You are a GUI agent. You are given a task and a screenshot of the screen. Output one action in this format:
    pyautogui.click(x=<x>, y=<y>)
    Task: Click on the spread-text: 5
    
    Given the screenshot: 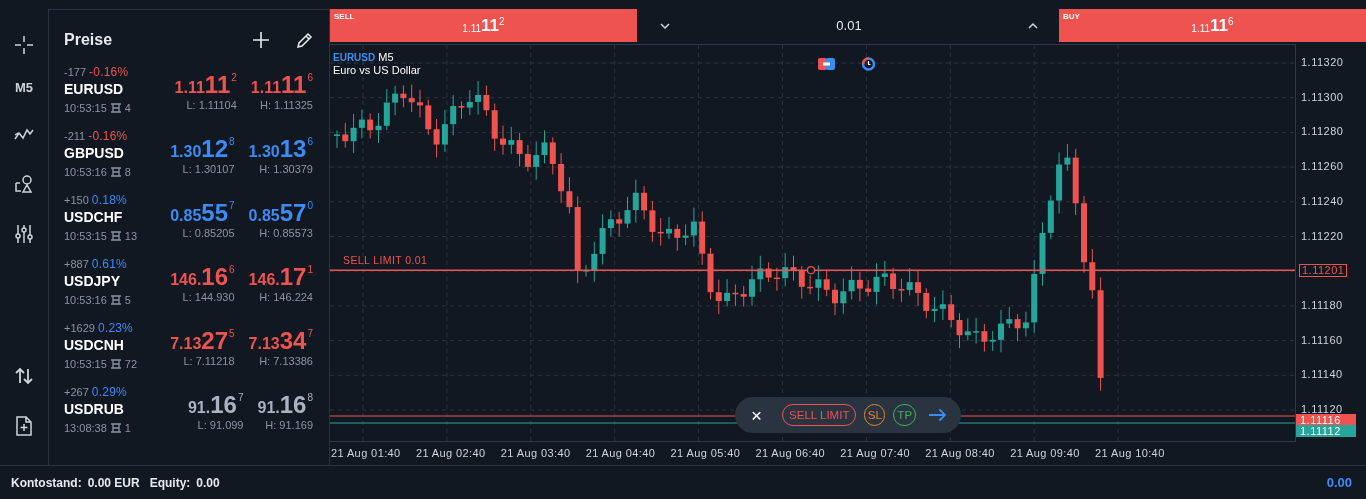 What is the action you would take?
    pyautogui.click(x=127, y=300)
    